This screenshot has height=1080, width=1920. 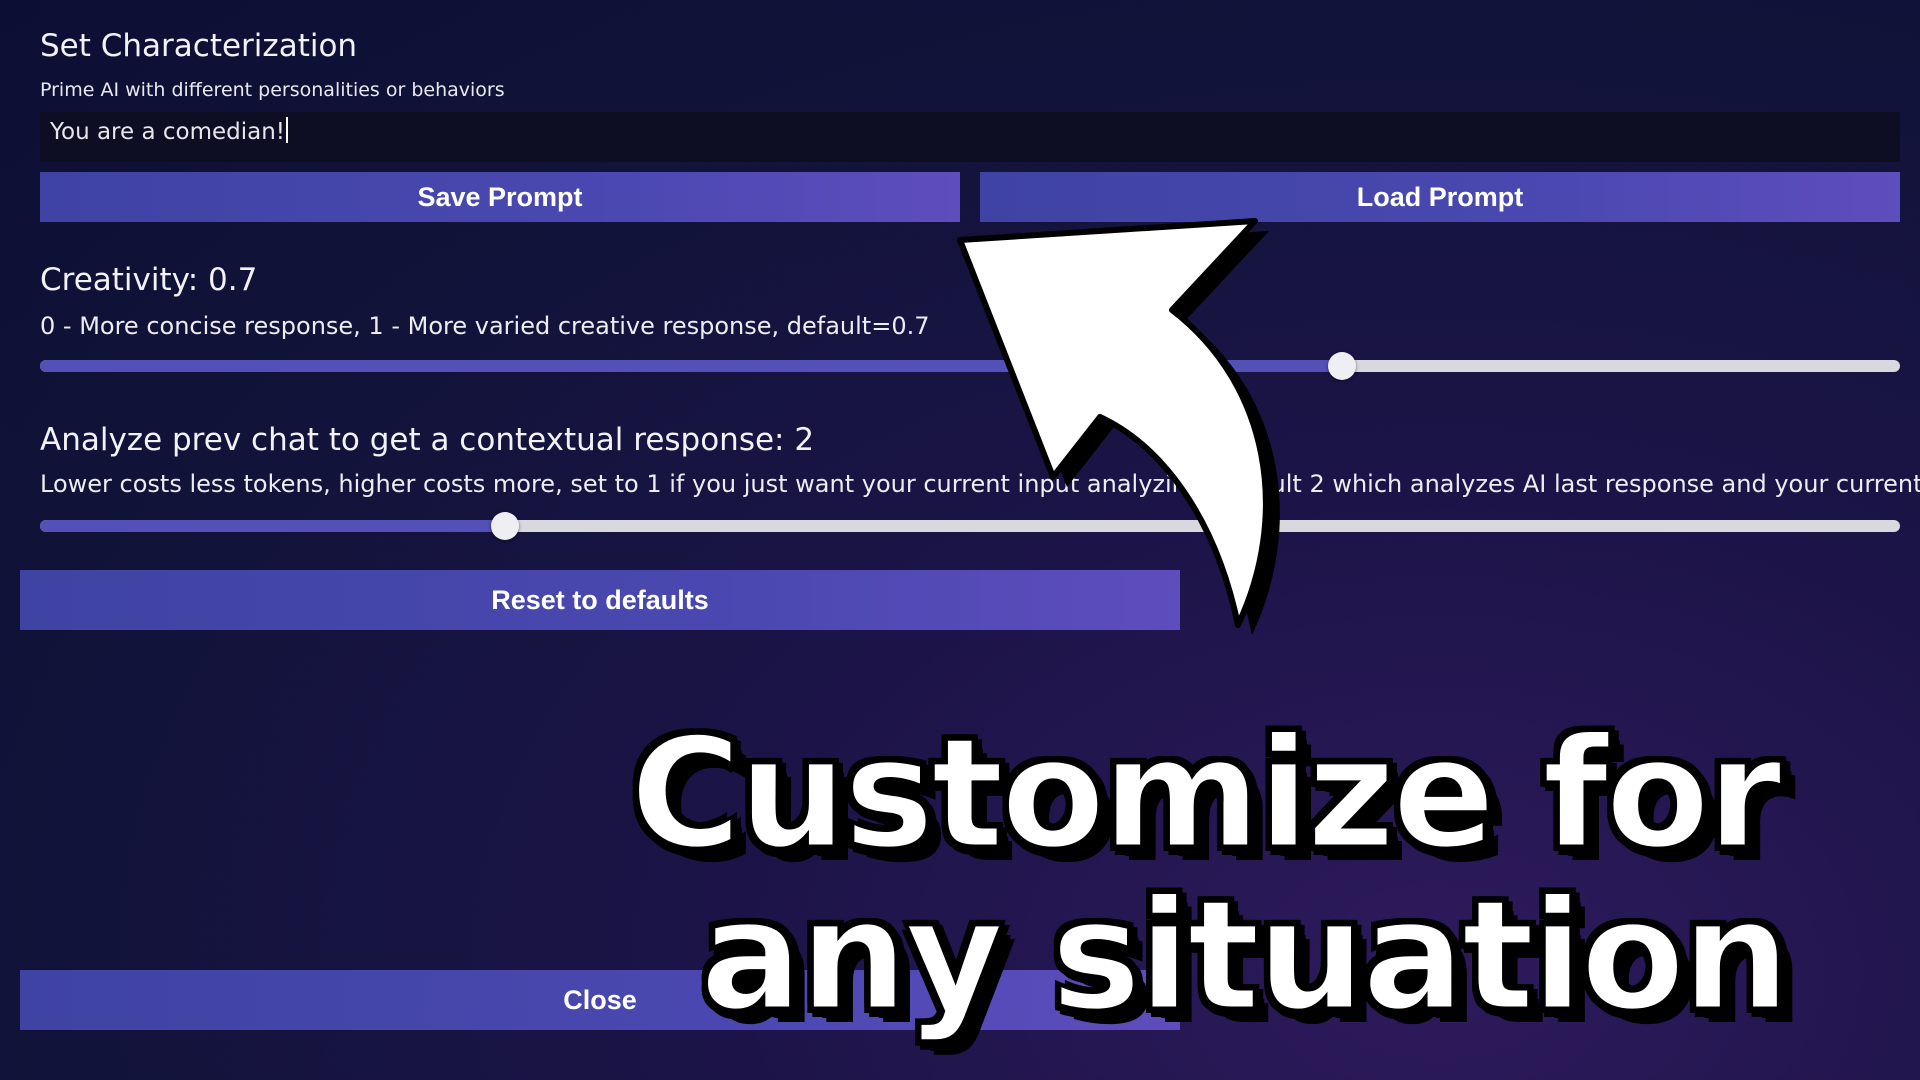 What do you see at coordinates (1118, 426) in the screenshot?
I see `curved-arrow-icon` at bounding box center [1118, 426].